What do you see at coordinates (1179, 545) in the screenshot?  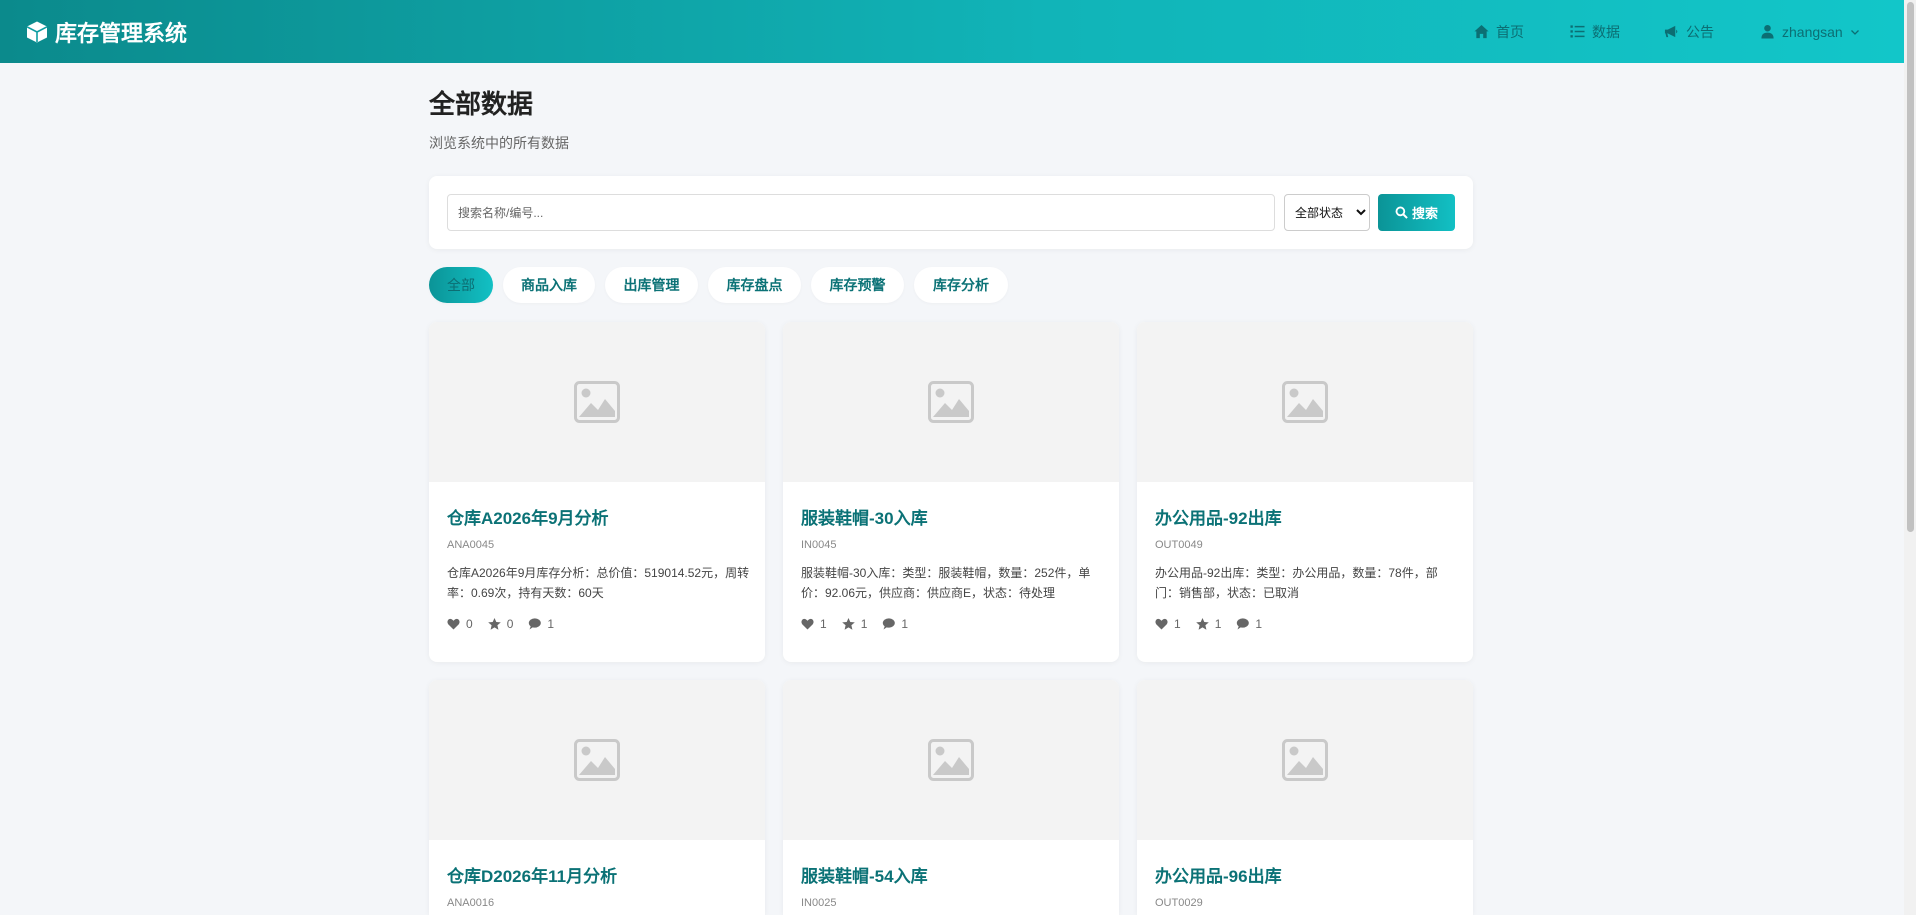 I see `card-code: OUT0049` at bounding box center [1179, 545].